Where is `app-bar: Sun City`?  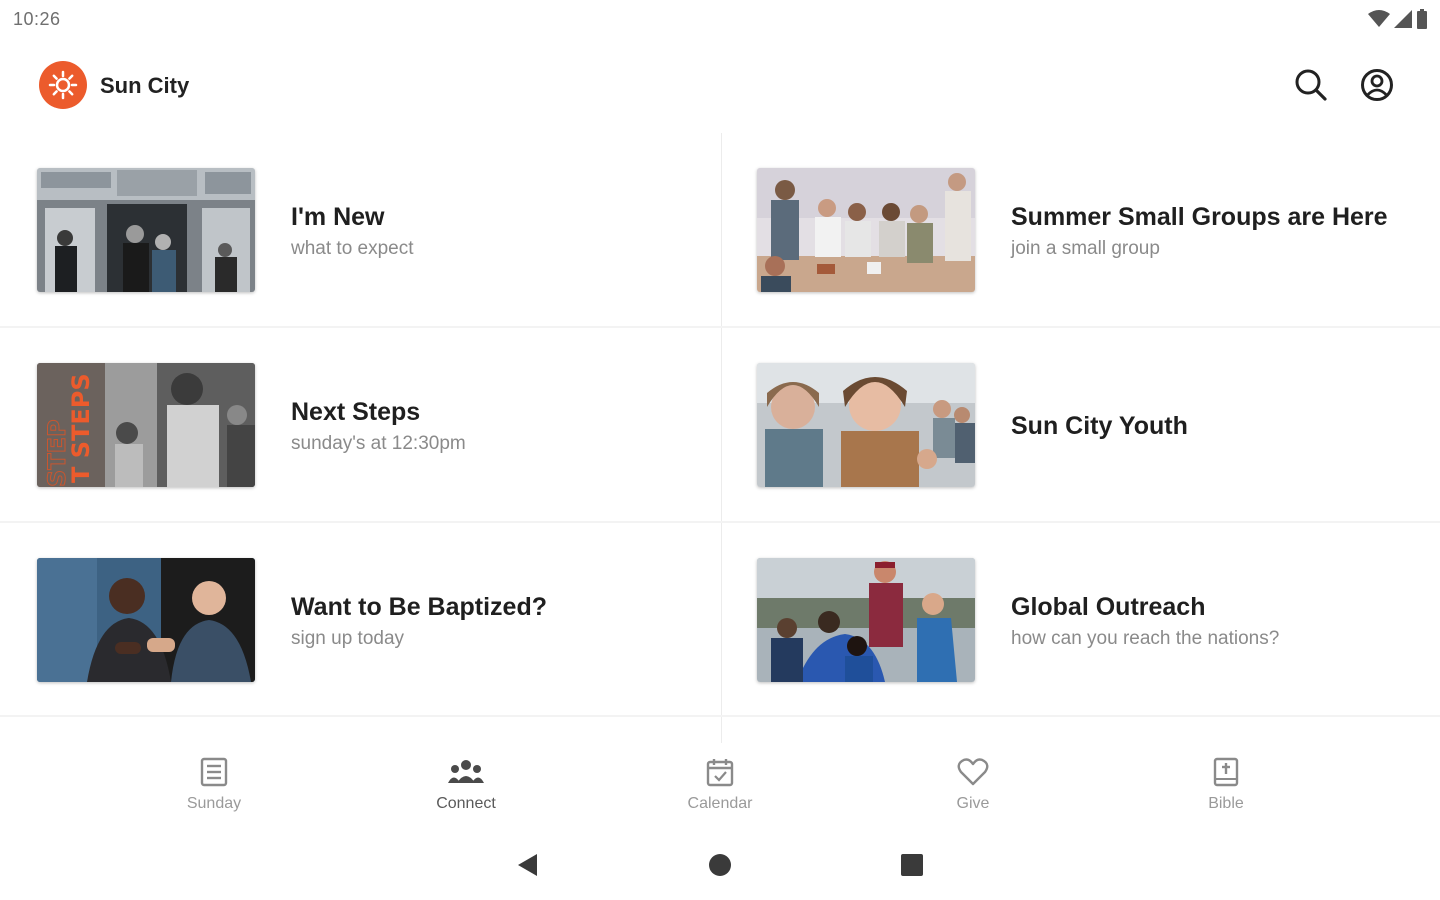 app-bar: Sun City is located at coordinates (720, 86).